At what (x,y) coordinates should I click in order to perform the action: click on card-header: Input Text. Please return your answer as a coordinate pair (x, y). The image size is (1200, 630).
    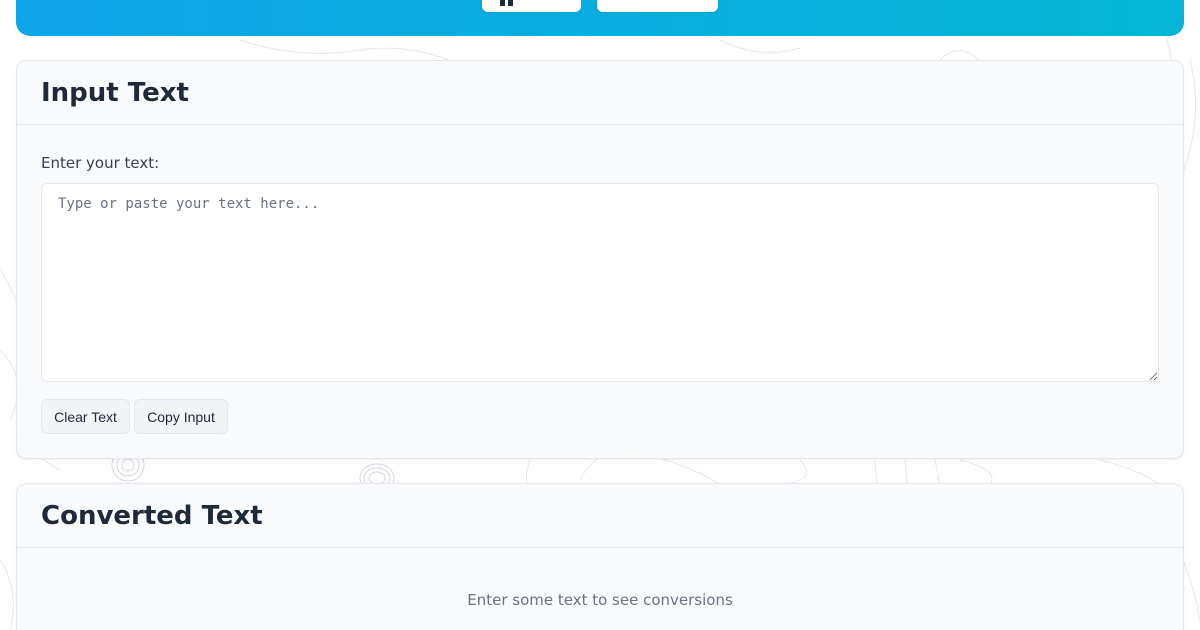
    Looking at the image, I should click on (600, 93).